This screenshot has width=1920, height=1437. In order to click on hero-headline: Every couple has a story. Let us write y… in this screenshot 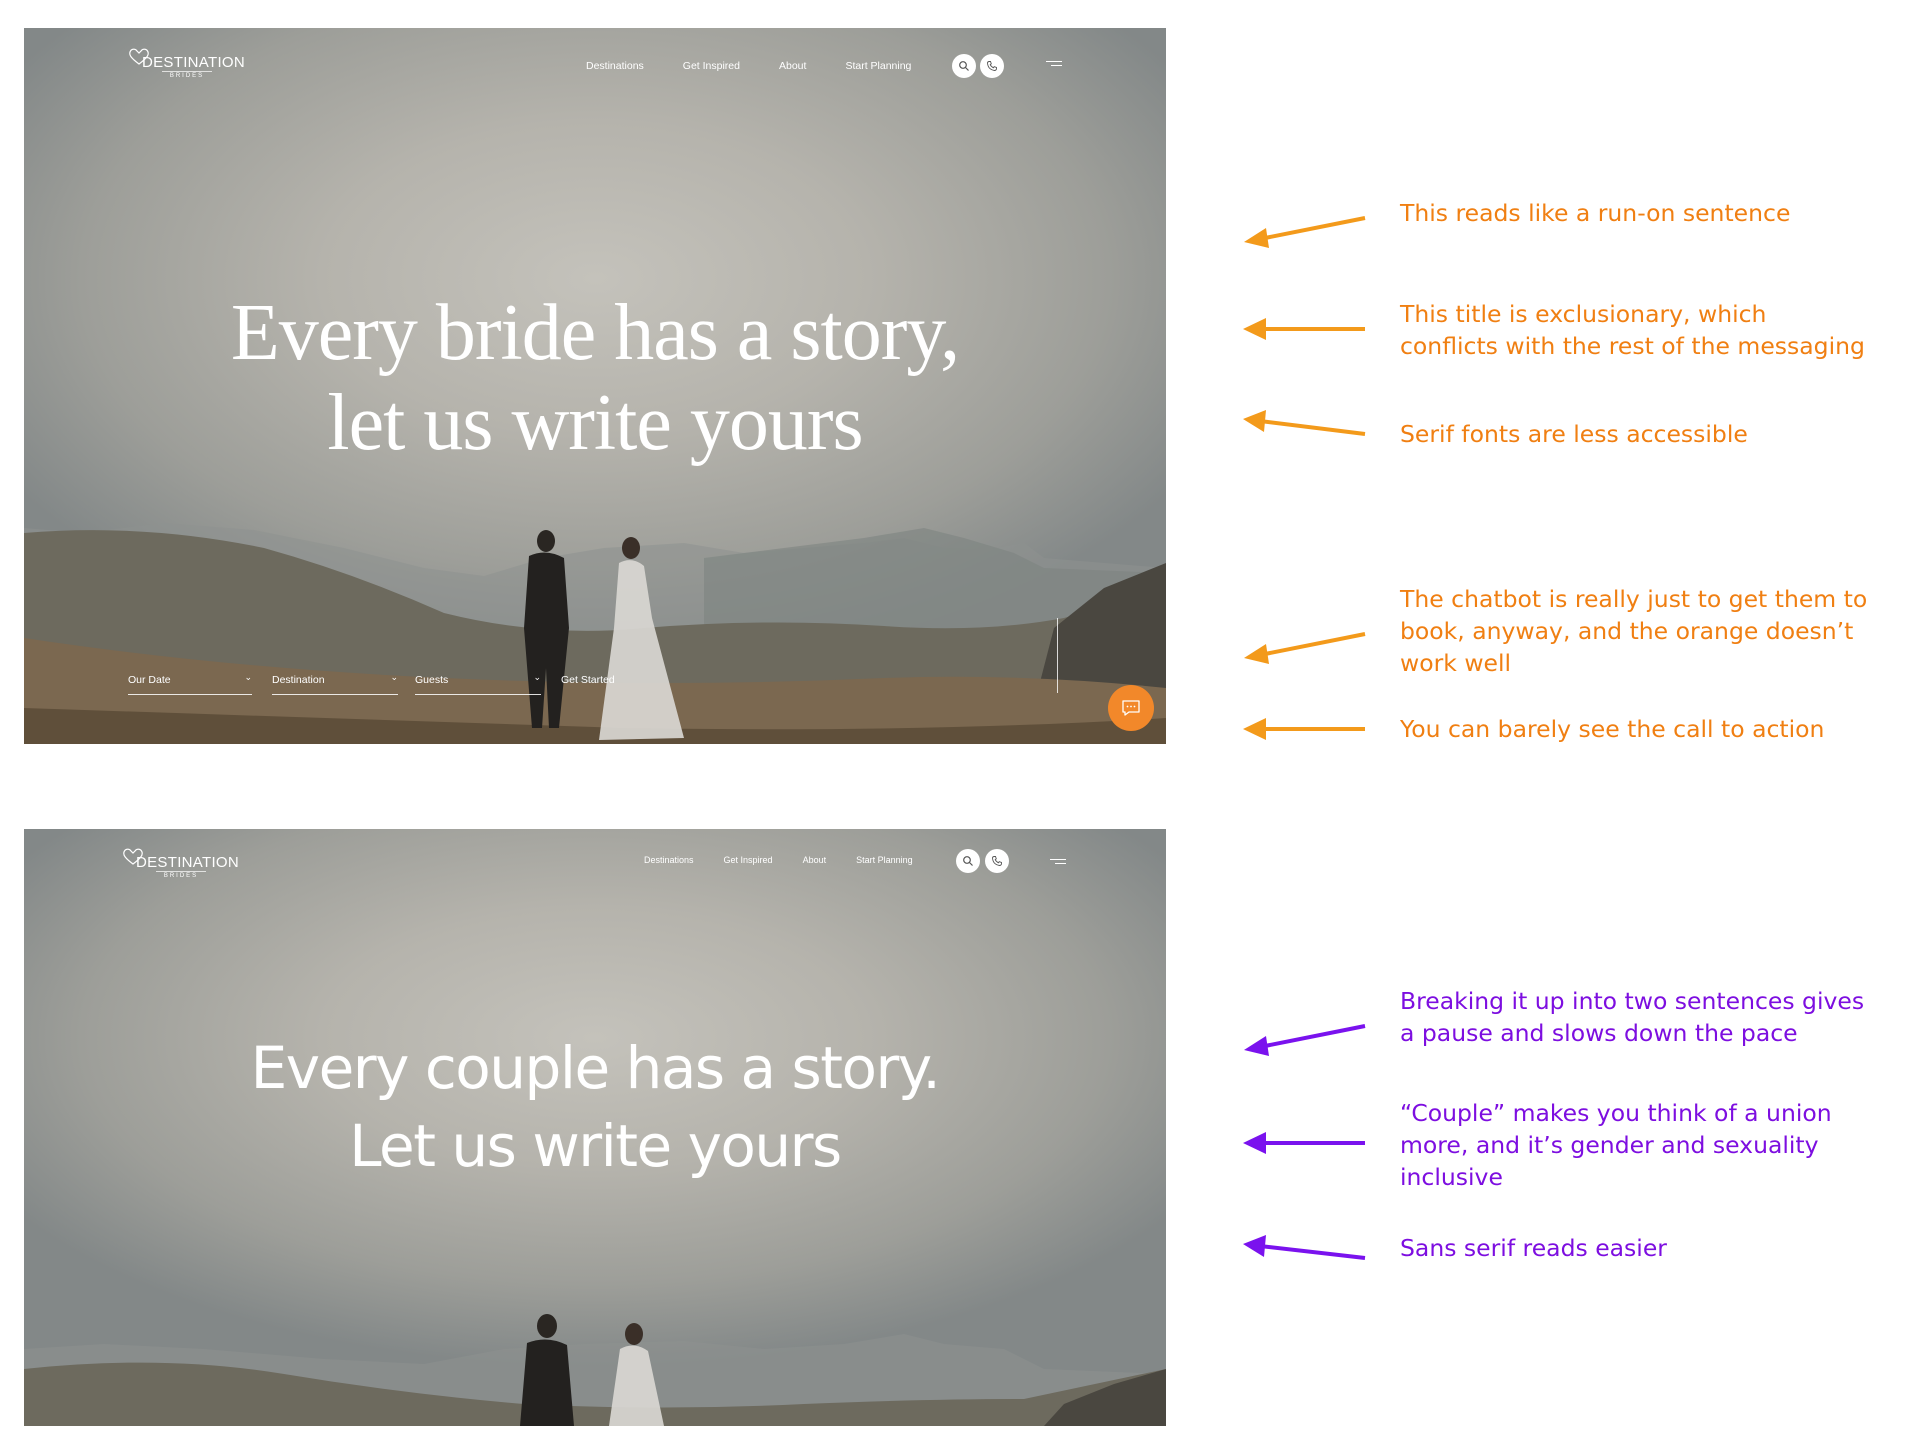, I will do `click(595, 1107)`.